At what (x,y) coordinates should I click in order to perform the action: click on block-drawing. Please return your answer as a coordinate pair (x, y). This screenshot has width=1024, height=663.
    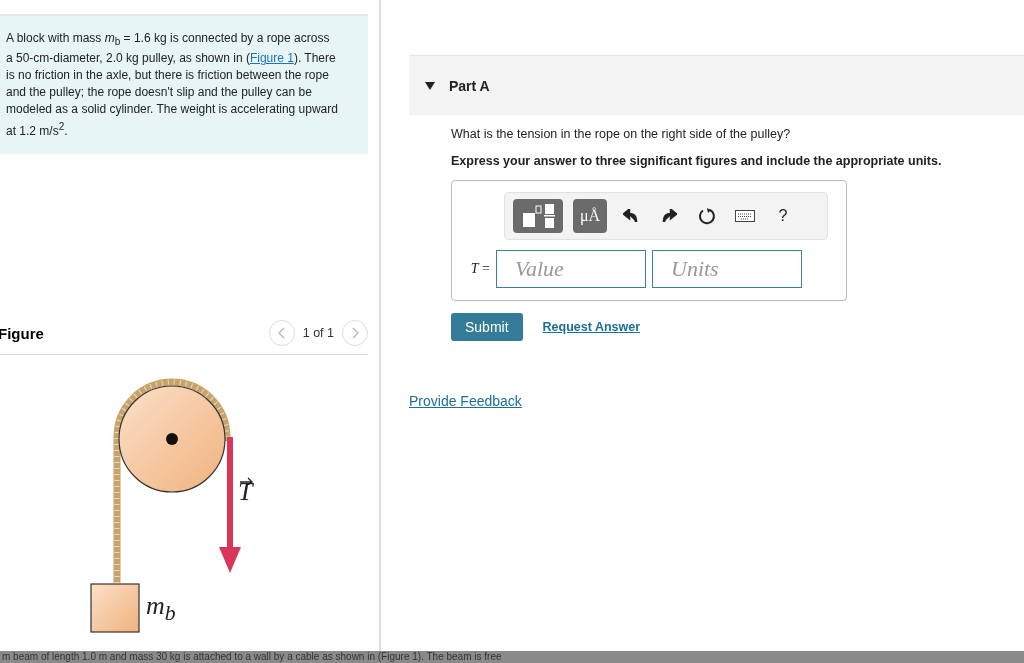
    Looking at the image, I should click on (116, 609).